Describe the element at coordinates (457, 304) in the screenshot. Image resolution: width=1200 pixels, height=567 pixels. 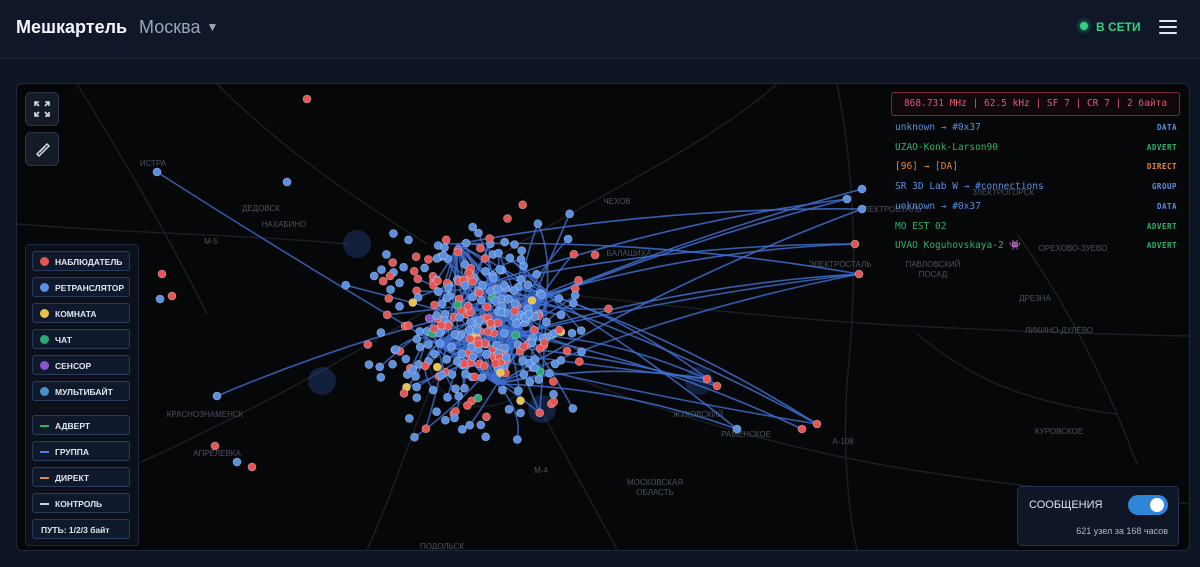
I see `node-chat` at that location.